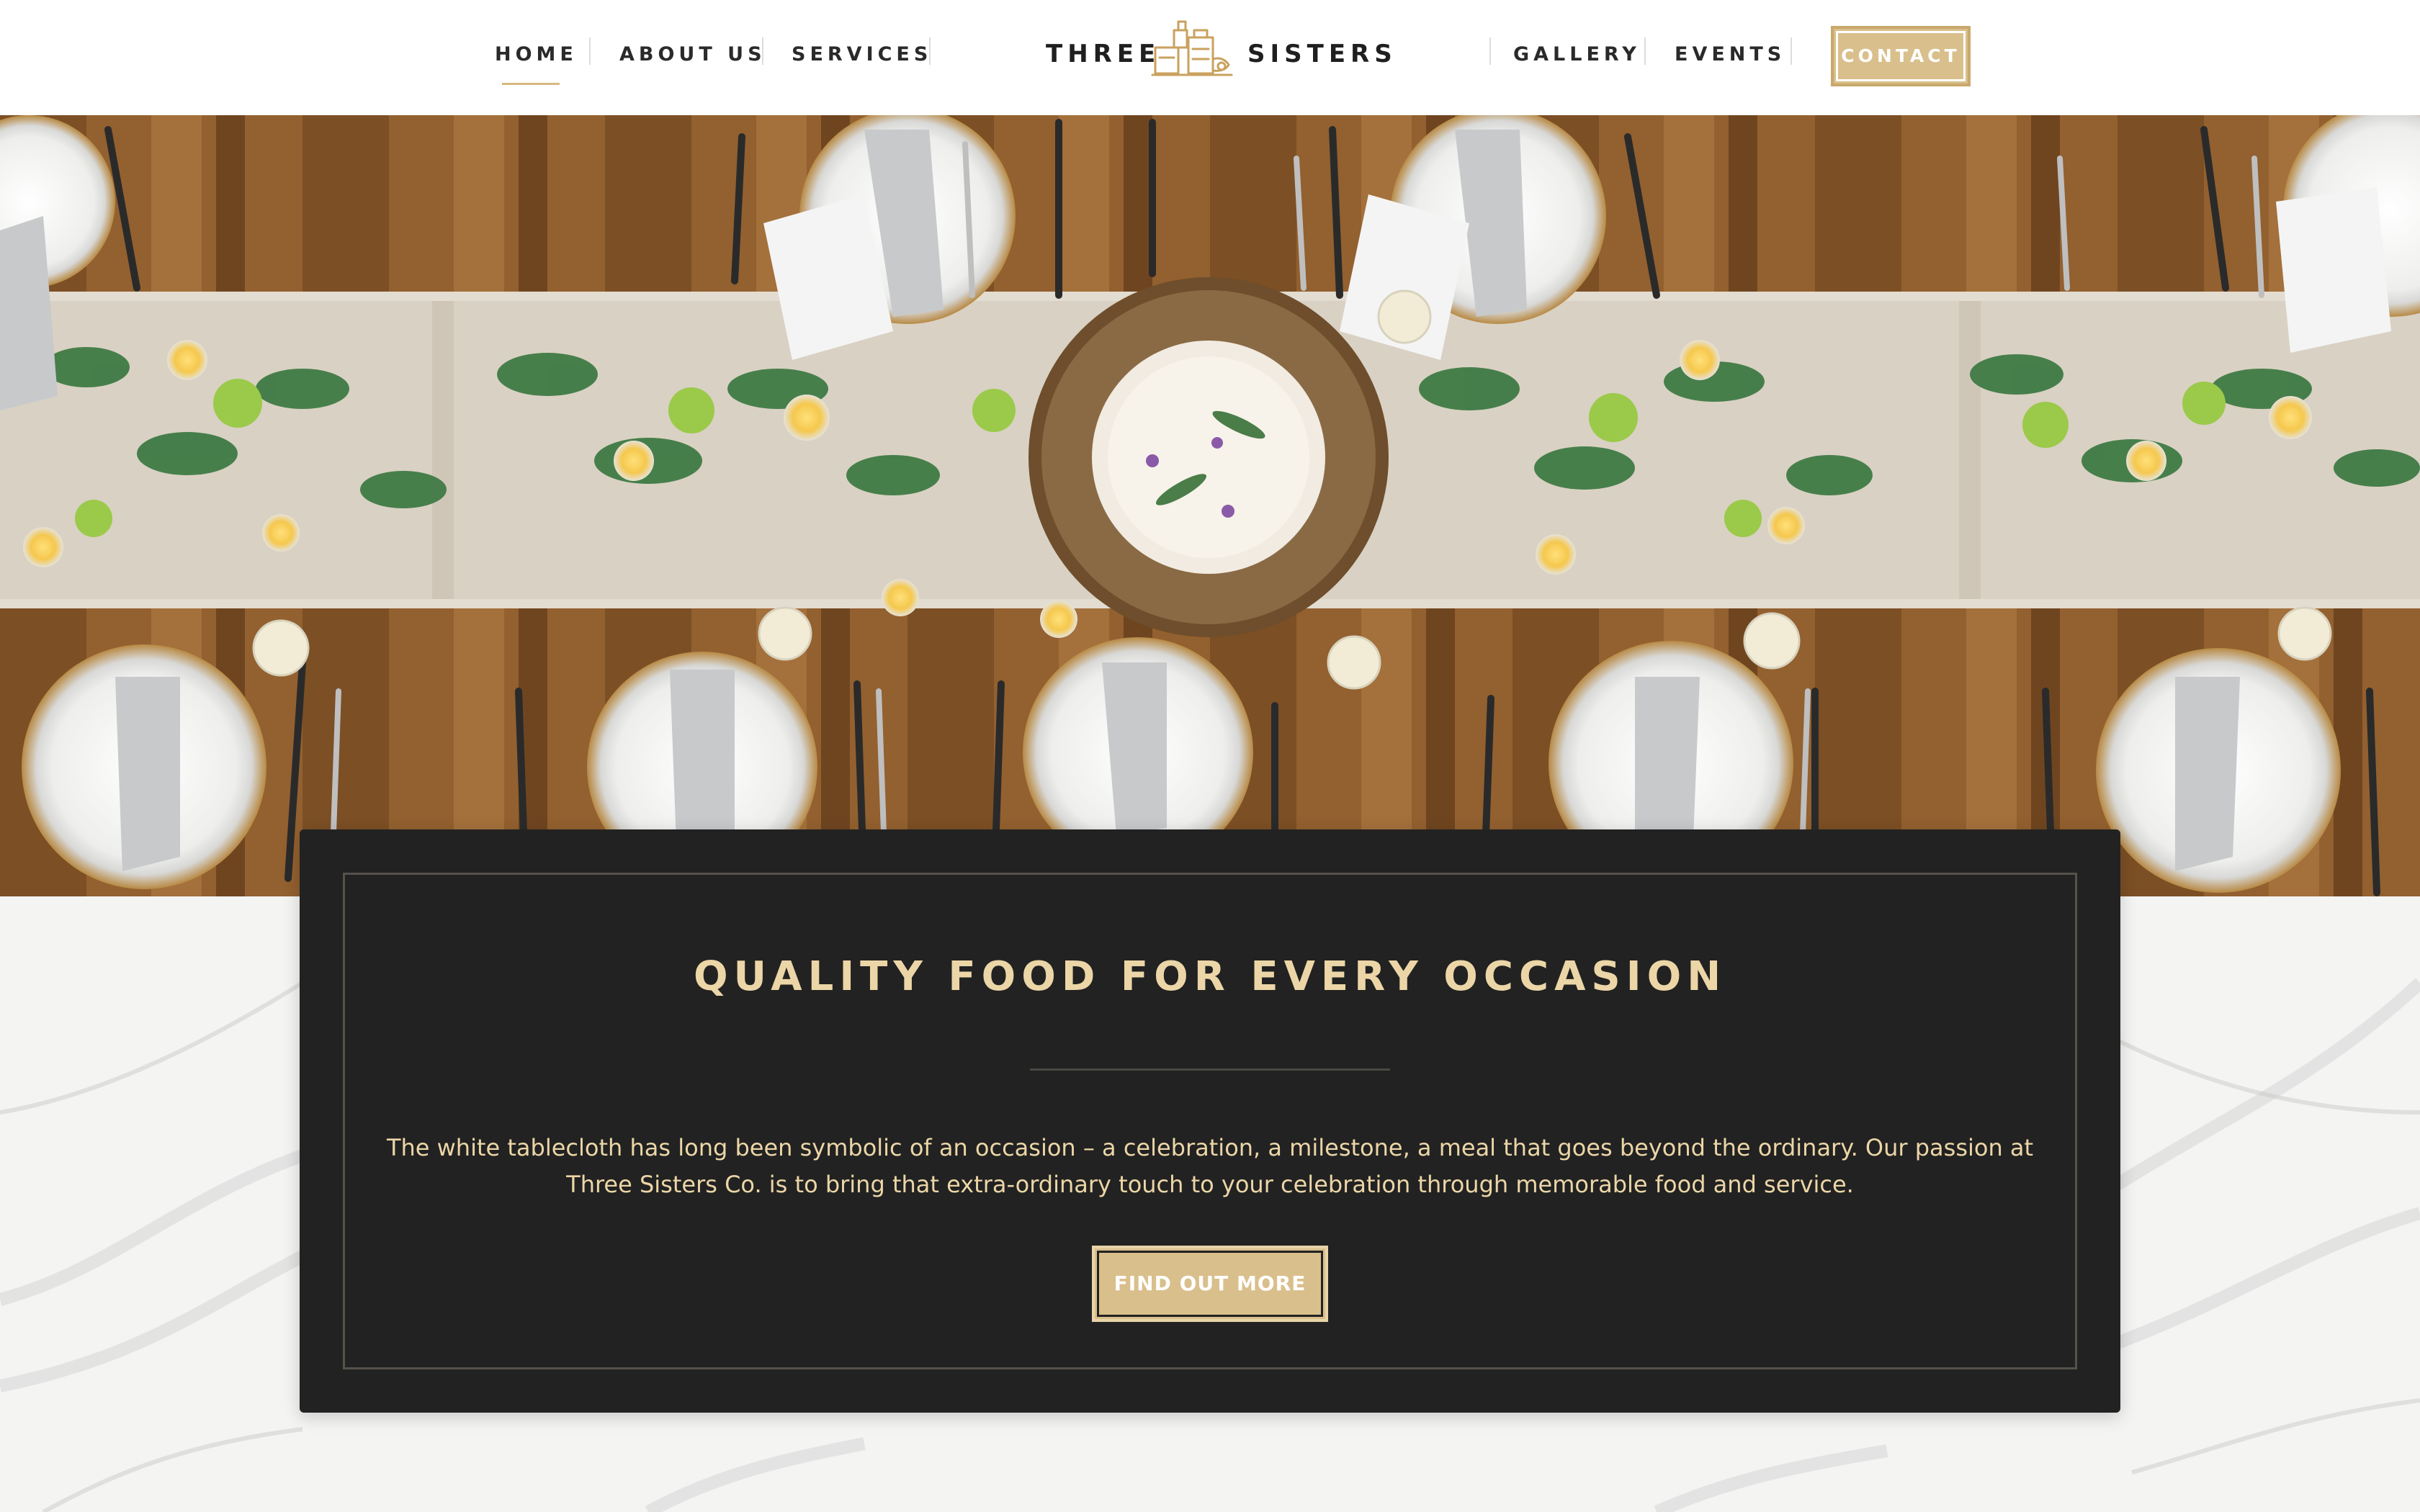 Image resolution: width=2420 pixels, height=1512 pixels. Describe the element at coordinates (1192, 48) in the screenshot. I see `cooking-icon` at that location.